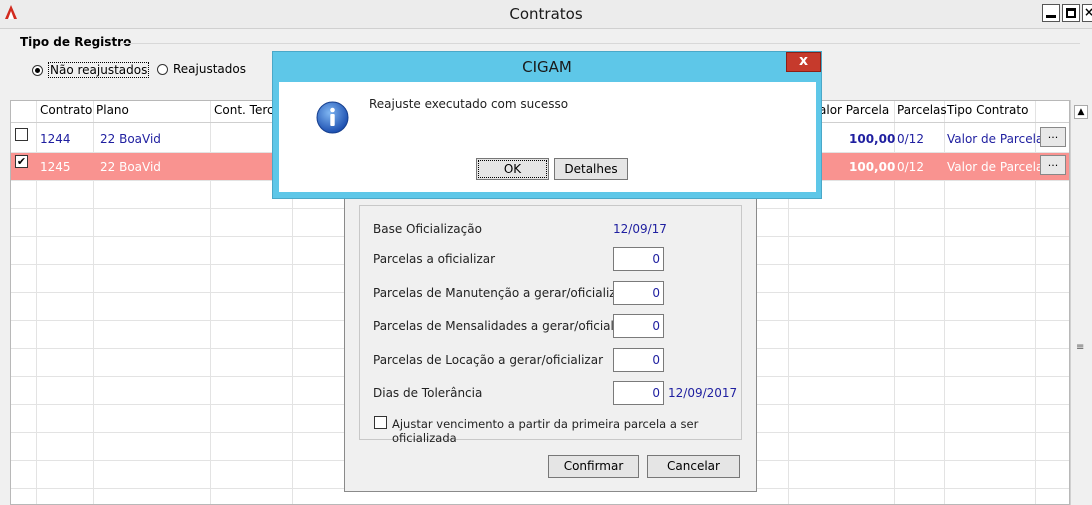 Image resolution: width=1092 pixels, height=505 pixels. Describe the element at coordinates (1051, 13) in the screenshot. I see `minimize-button` at that location.